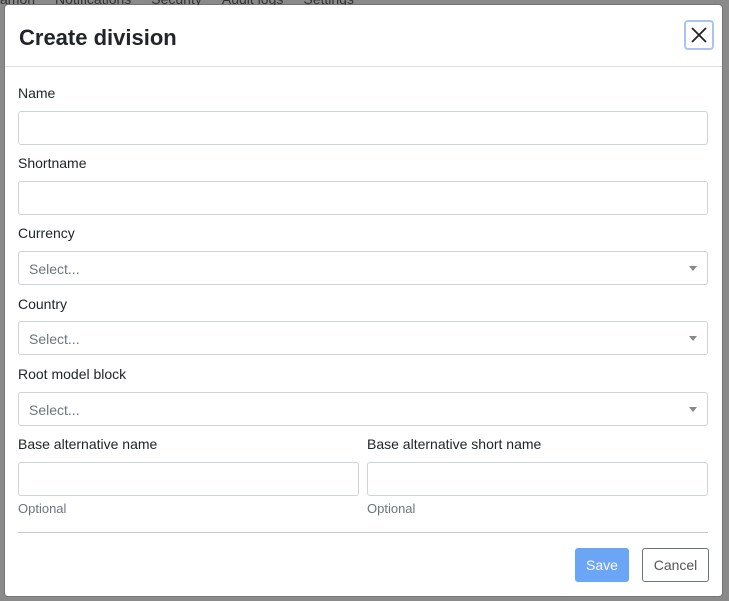 Image resolution: width=729 pixels, height=601 pixels. Describe the element at coordinates (363, 532) in the screenshot. I see `footer-divider` at that location.